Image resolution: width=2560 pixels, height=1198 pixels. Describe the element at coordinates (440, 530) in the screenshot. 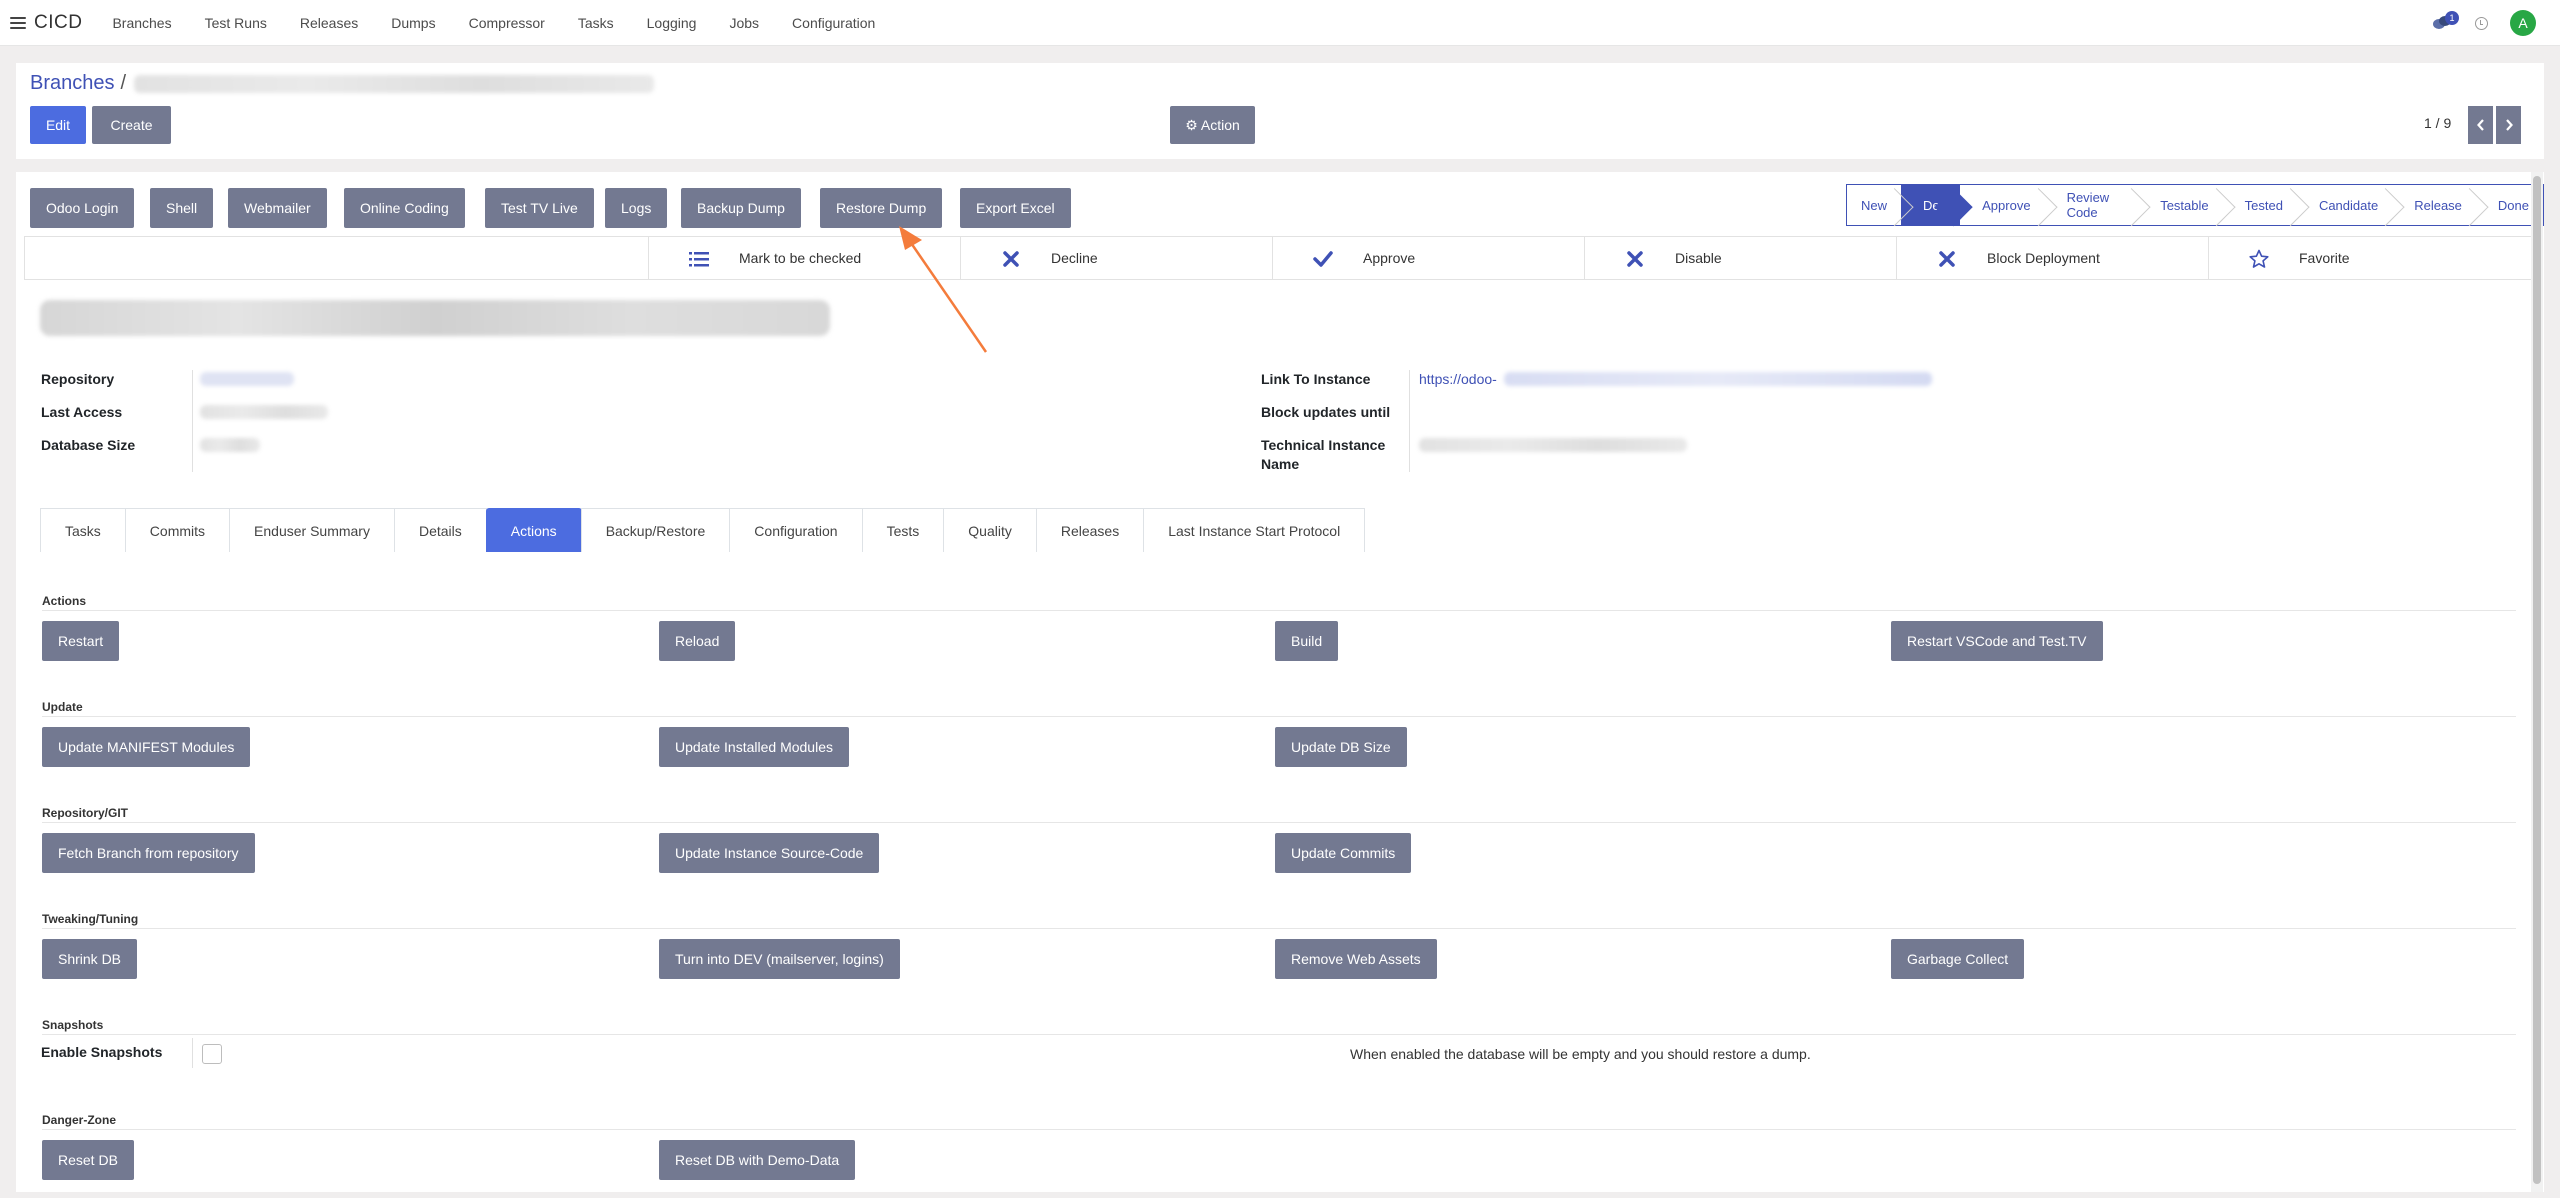

I see `tab-details: Details` at that location.